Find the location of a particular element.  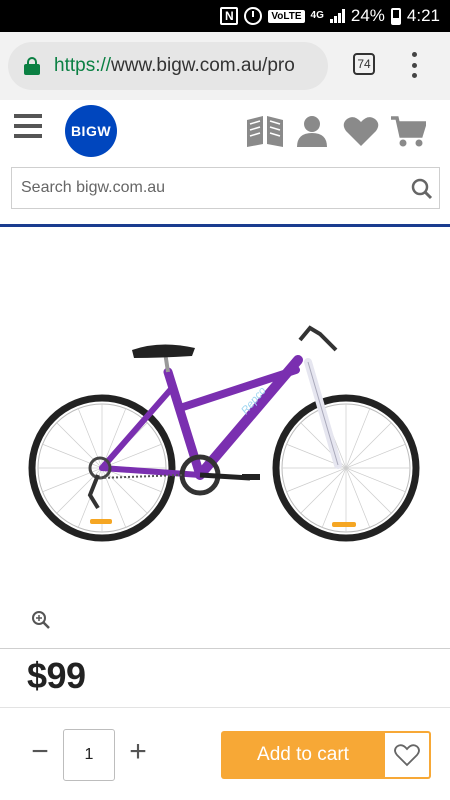

header-divider is located at coordinates (225, 225).